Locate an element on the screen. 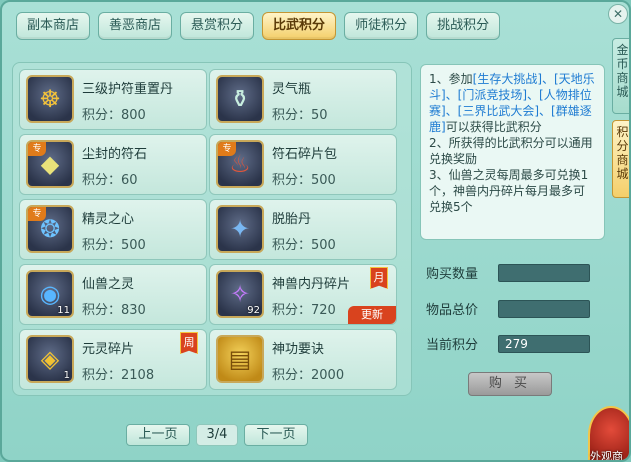 Image resolution: width=631 pixels, height=462 pixels. item-name: 尘封的符石 is located at coordinates (115, 154).